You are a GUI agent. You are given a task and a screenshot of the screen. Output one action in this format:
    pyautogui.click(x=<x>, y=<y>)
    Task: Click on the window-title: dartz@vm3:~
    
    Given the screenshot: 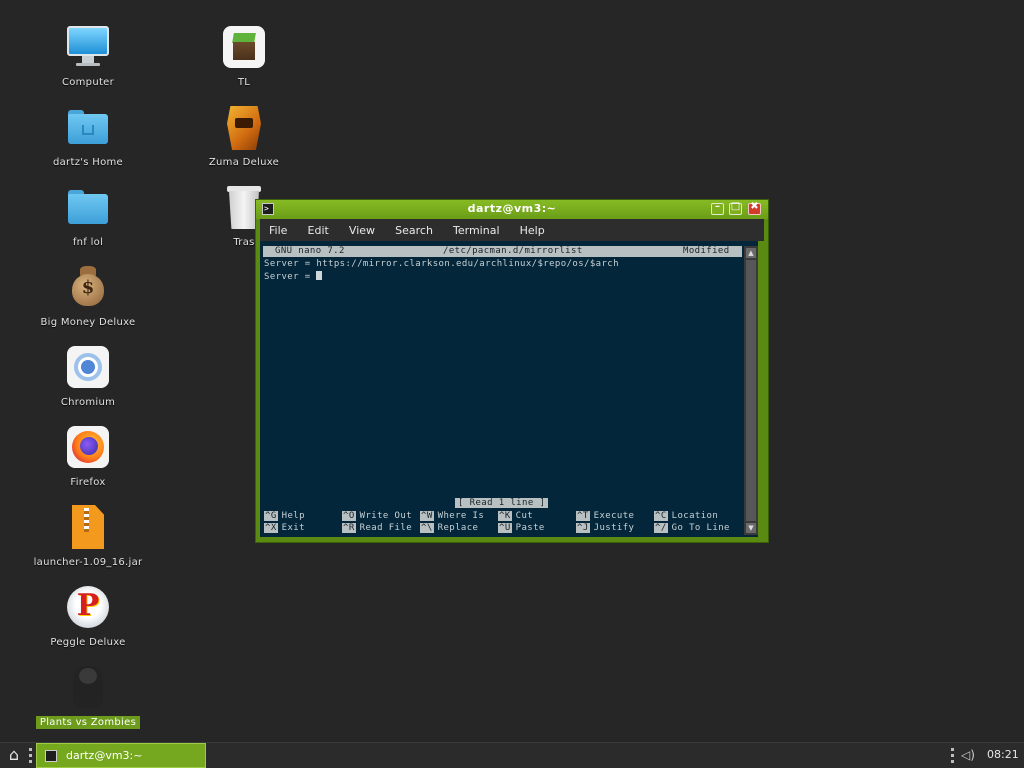 What is the action you would take?
    pyautogui.click(x=512, y=208)
    